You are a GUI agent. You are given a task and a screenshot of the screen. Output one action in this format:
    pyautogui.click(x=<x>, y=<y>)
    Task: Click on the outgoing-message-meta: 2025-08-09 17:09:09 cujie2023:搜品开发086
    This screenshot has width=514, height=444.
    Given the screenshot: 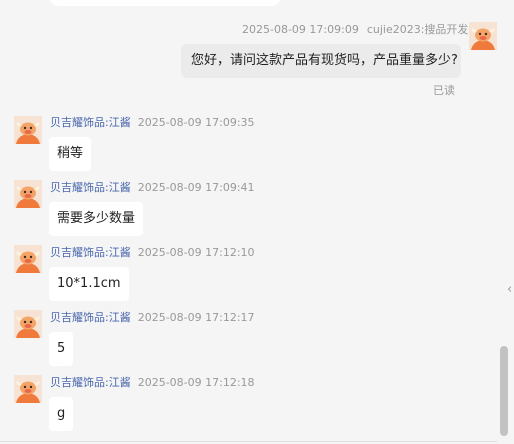 What is the action you would take?
    pyautogui.click(x=365, y=30)
    